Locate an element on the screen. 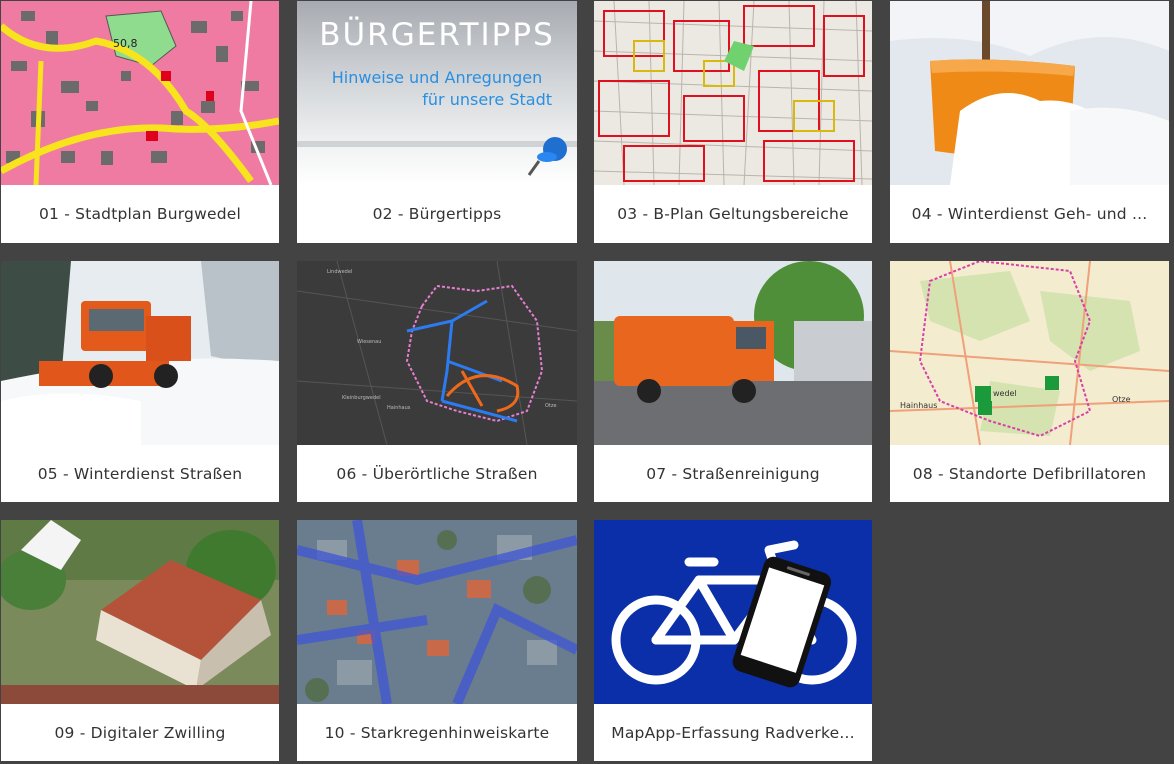 The width and height of the screenshot is (1174, 764). tile-label: 08 - Standorte Defibrillatoren is located at coordinates (1029, 473).